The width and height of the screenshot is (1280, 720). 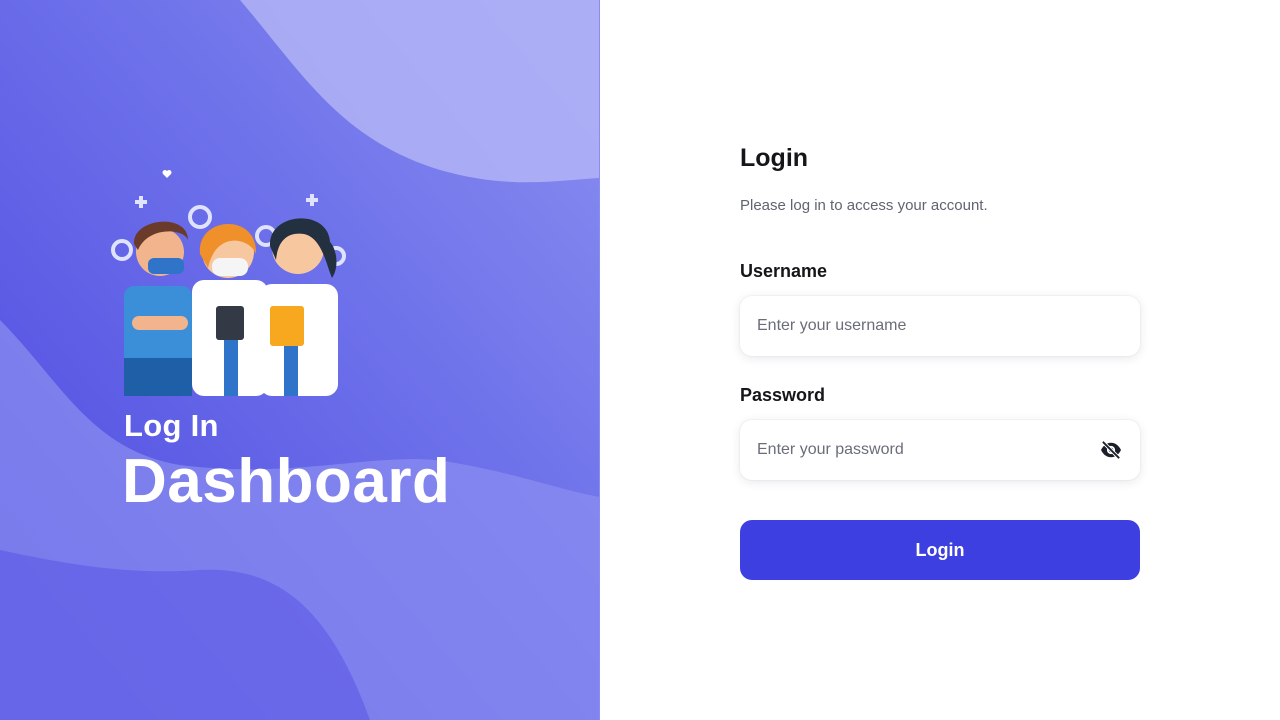 What do you see at coordinates (286, 481) in the screenshot?
I see `hero-title: Dashboard` at bounding box center [286, 481].